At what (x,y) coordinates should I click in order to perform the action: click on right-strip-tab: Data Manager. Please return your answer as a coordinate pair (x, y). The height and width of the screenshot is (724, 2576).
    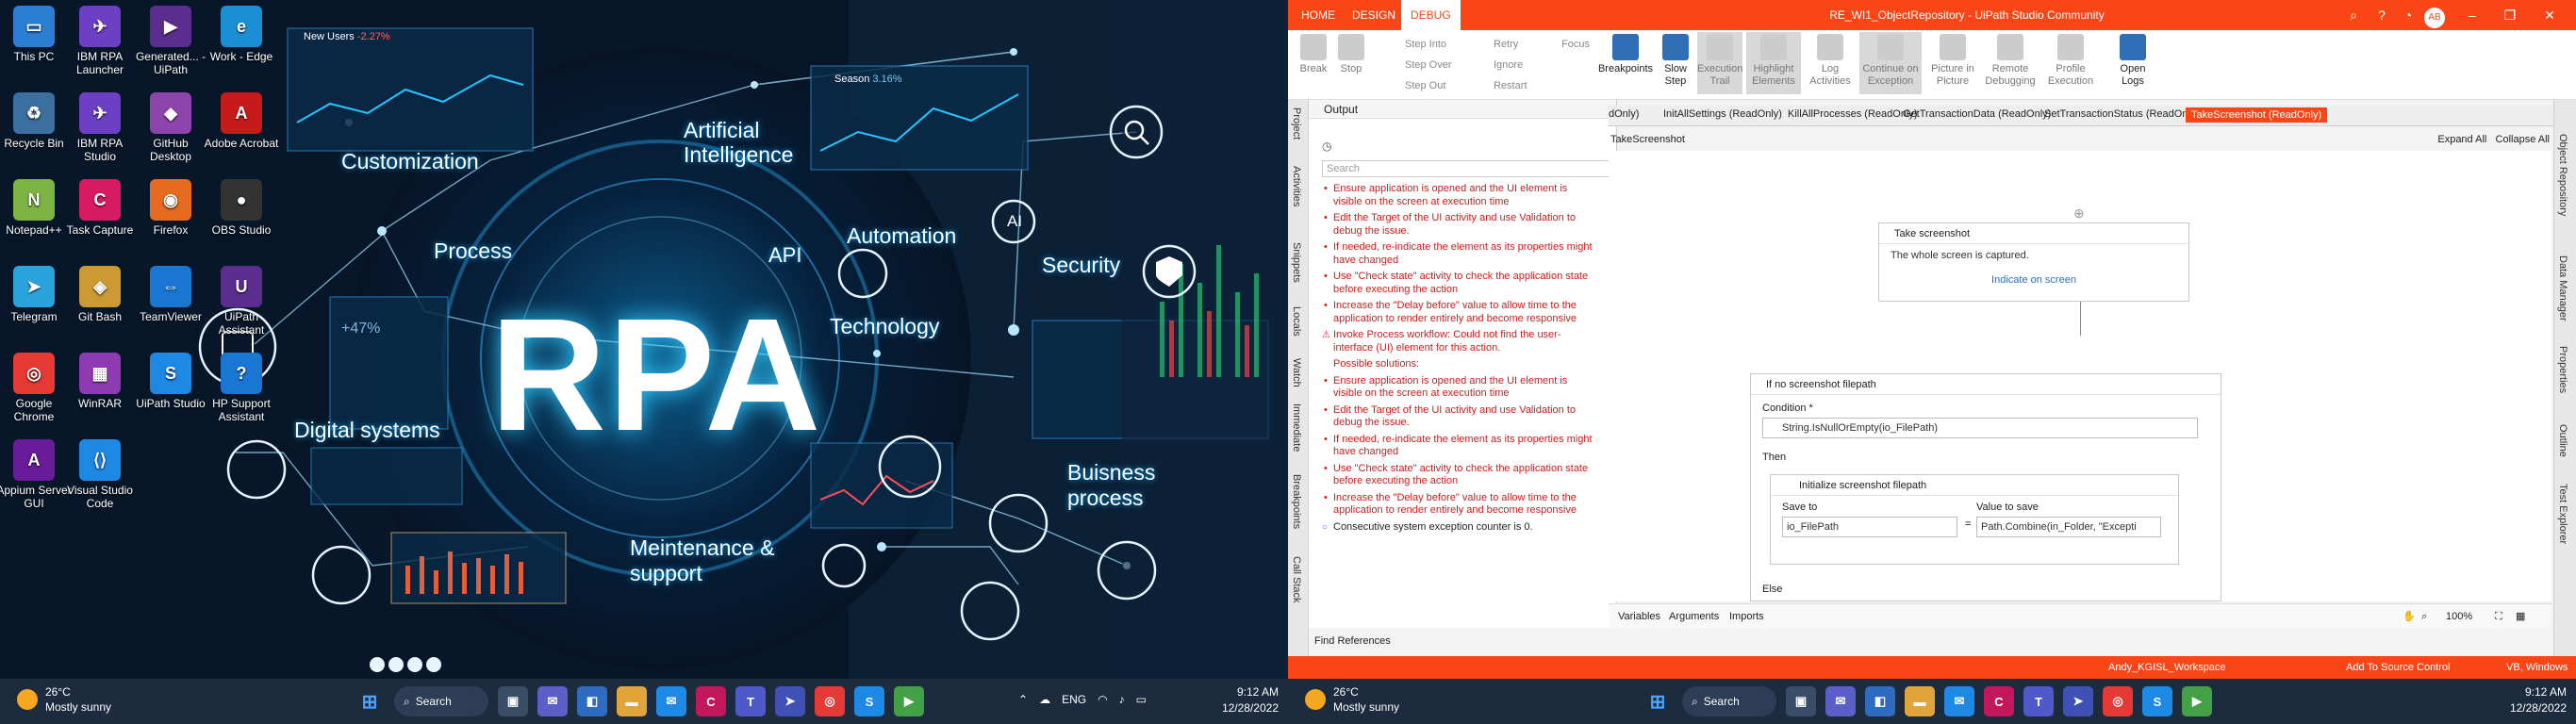
    Looking at the image, I should click on (2562, 288).